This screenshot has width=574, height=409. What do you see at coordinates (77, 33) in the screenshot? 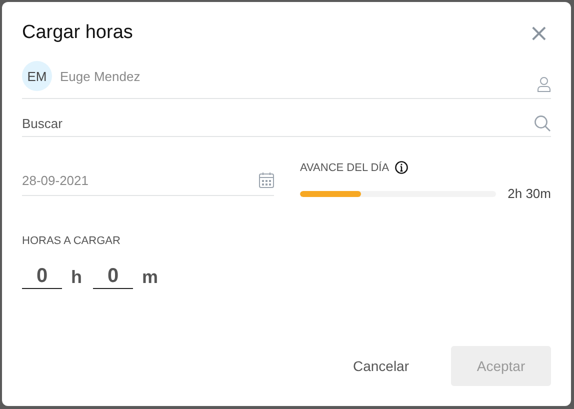
I see `dialog-title: Cargar horas` at bounding box center [77, 33].